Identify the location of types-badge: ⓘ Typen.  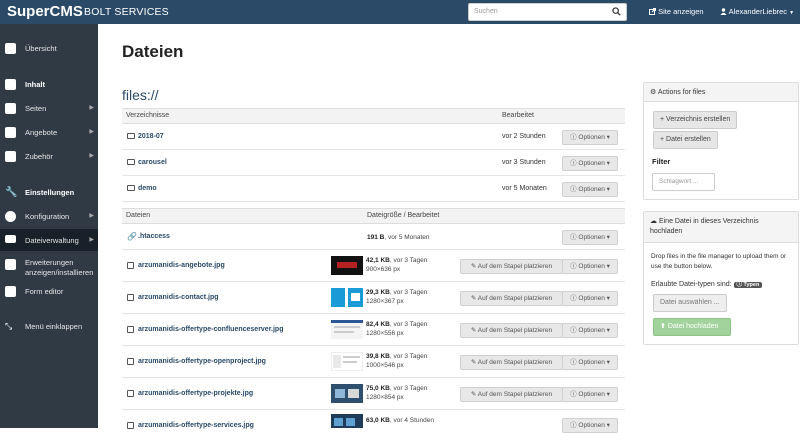
(748, 285).